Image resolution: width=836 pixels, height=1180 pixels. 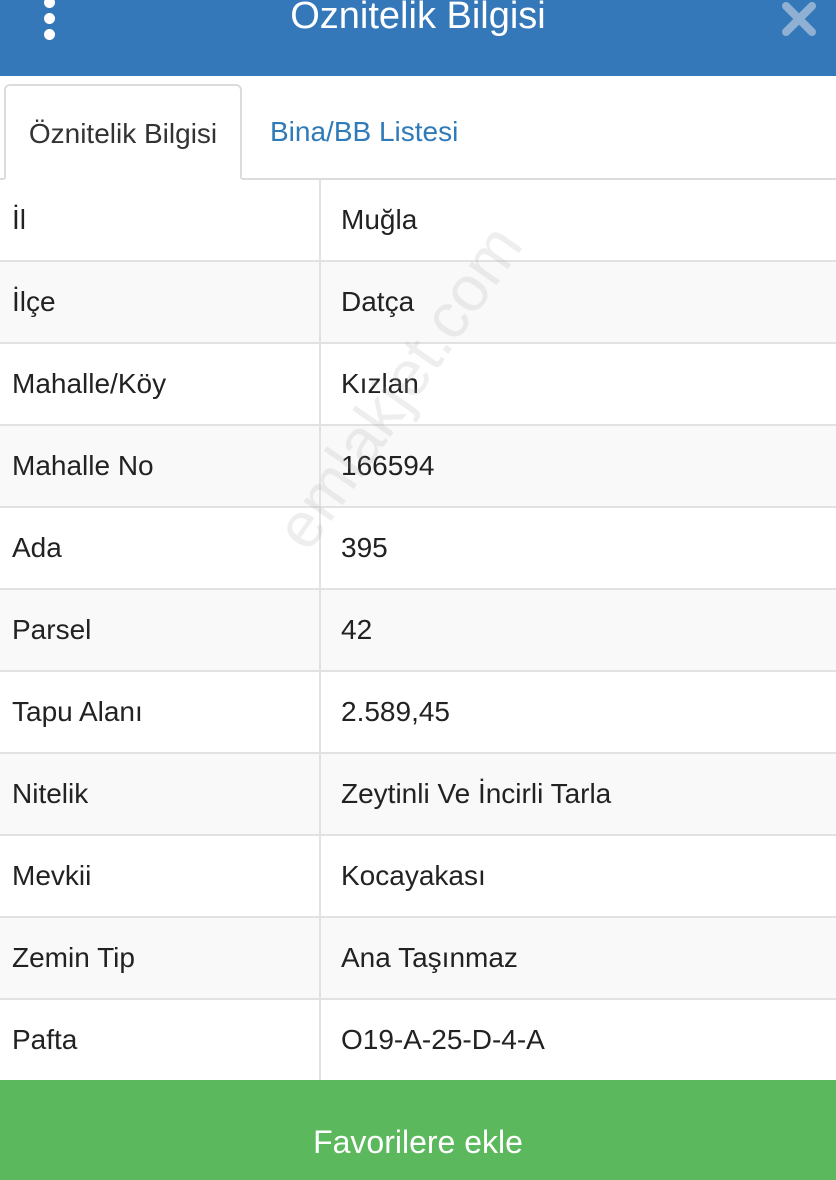 I want to click on row-value: 166594, so click(x=388, y=465).